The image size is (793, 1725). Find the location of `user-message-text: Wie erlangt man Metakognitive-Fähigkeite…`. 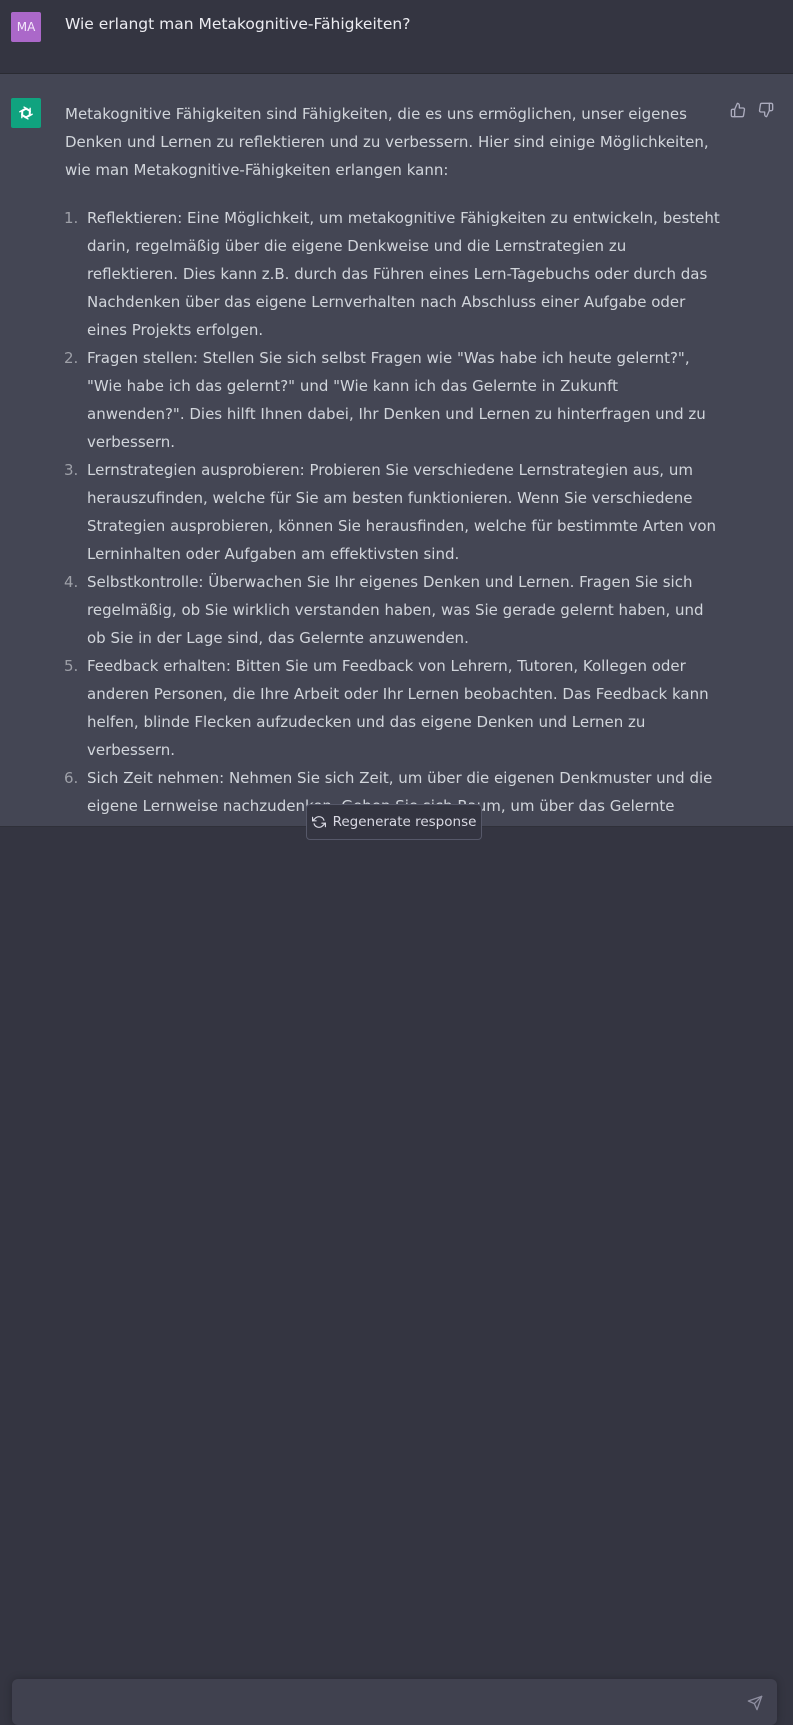

user-message-text: Wie erlangt man Metakognitive-Fähigkeite… is located at coordinates (238, 24).